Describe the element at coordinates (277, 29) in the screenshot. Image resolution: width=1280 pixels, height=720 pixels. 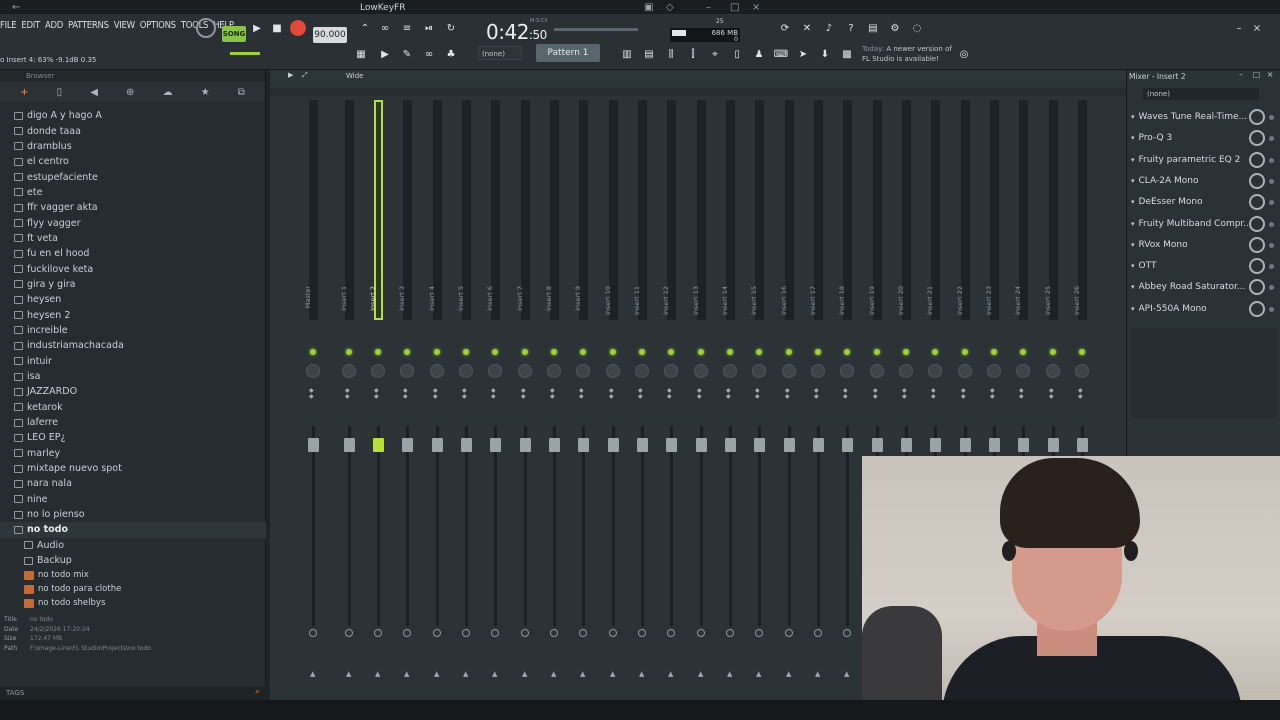
I see `stop-icon: ■` at that location.